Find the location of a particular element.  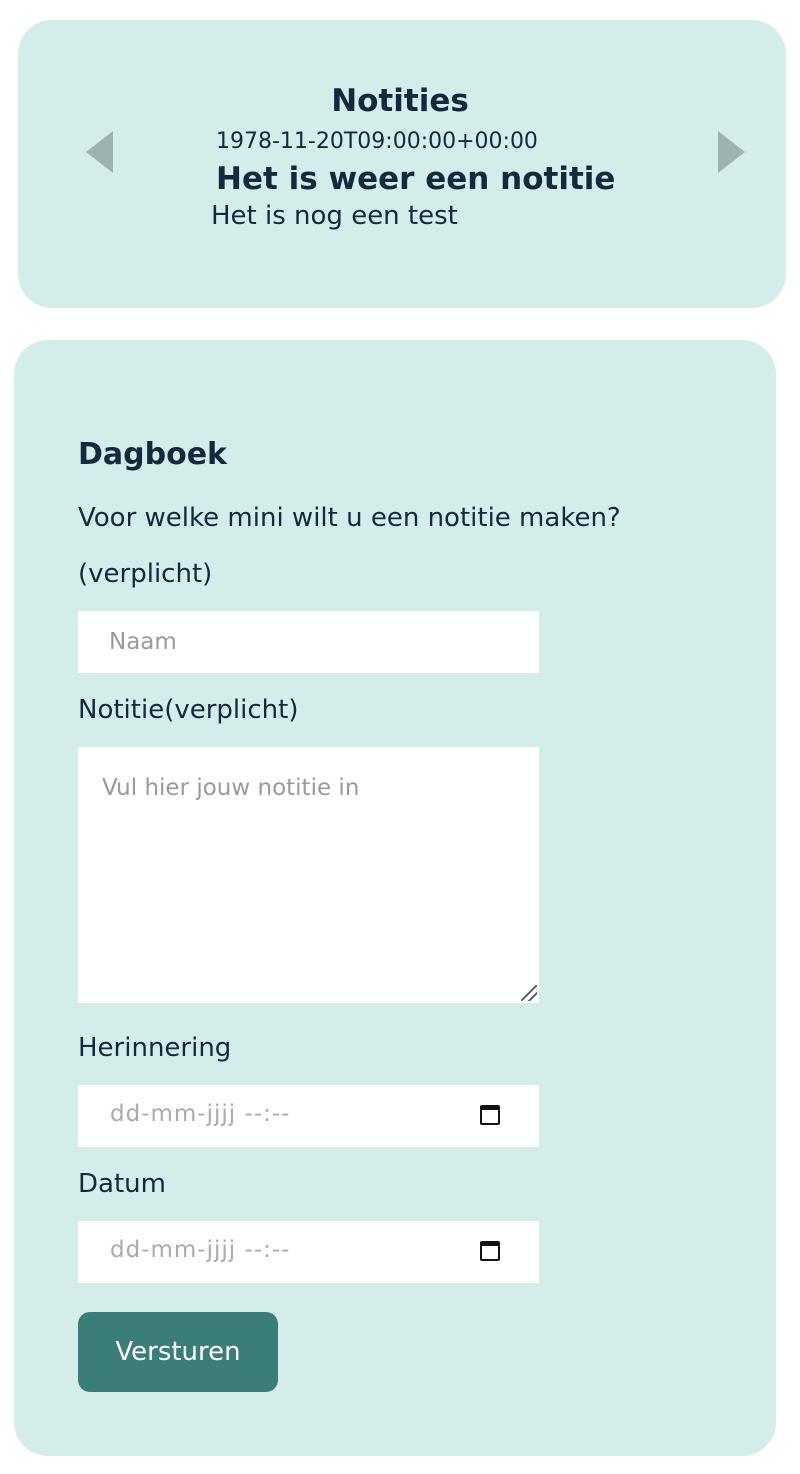

reminder-placeholder: dd-mm-jjjj --:-- is located at coordinates (200, 1114).